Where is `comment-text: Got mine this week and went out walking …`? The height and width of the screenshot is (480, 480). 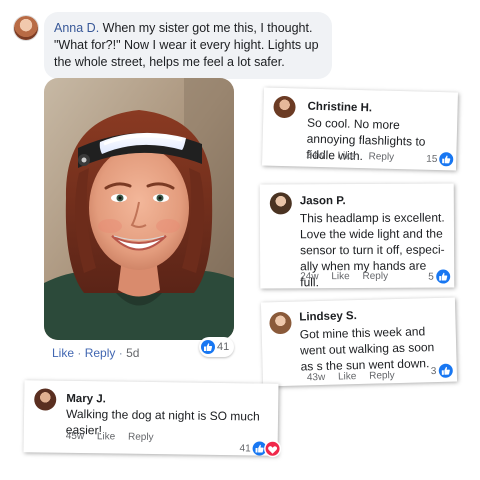 comment-text: Got mine this week and went out walking … is located at coordinates (367, 349).